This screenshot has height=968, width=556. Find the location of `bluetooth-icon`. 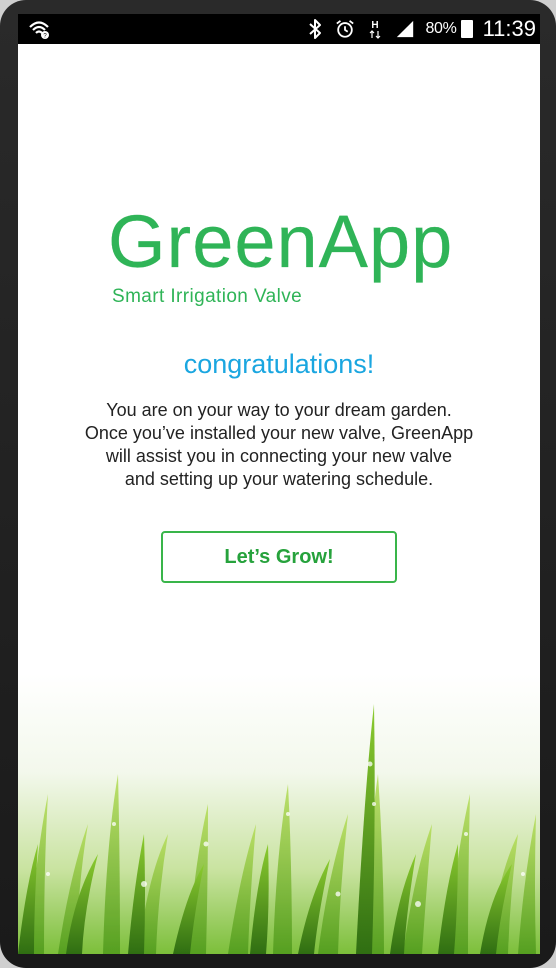

bluetooth-icon is located at coordinates (315, 29).